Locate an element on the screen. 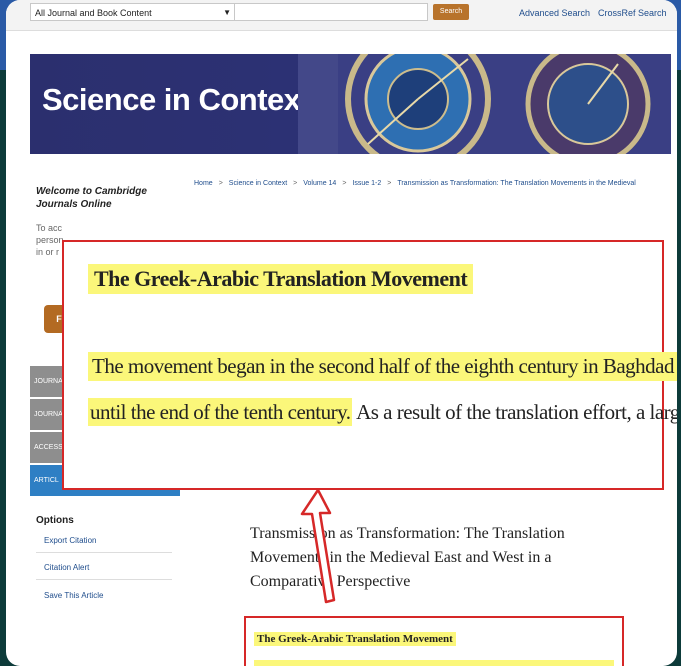 This screenshot has height=666, width=681. welcome-heading: Welcome to Cambridge Journals Online is located at coordinates (91, 198).